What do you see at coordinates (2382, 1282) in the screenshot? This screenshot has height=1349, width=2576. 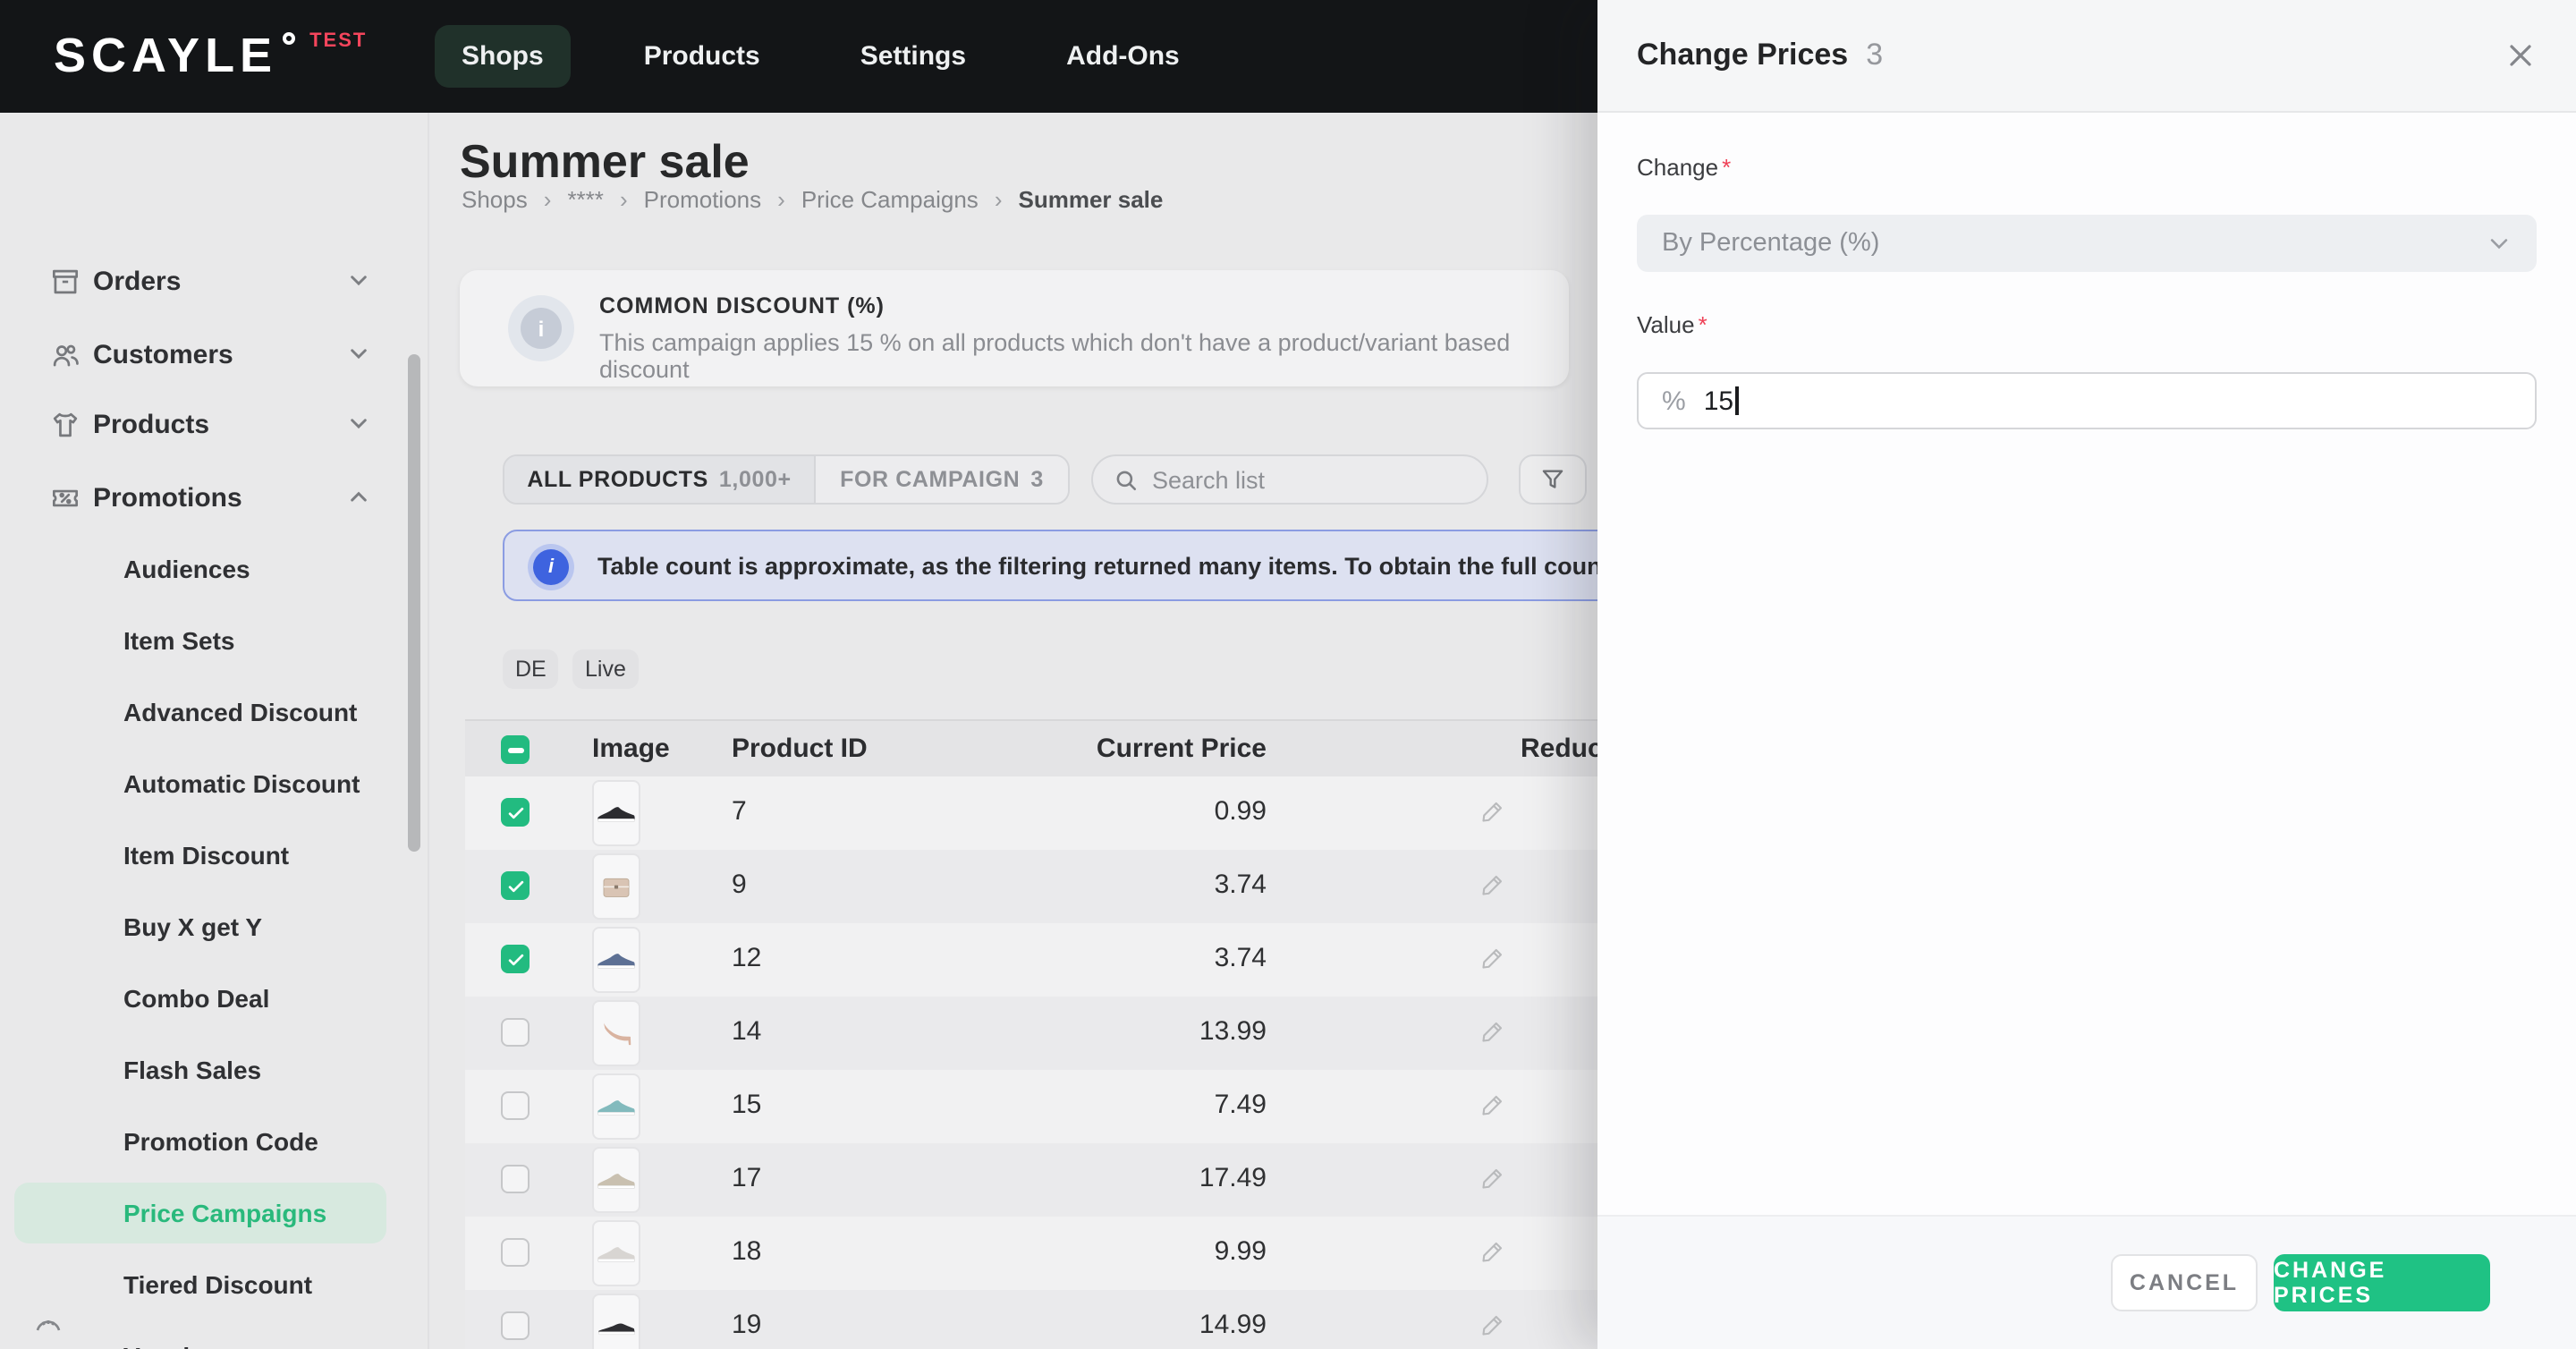 I see `change-prices-button: CHANGE PRICES` at bounding box center [2382, 1282].